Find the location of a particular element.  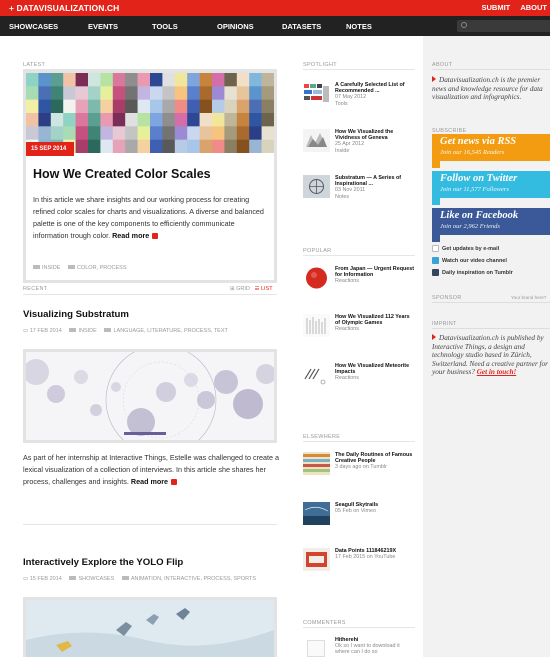

about-link: ABOUT is located at coordinates (533, 7).